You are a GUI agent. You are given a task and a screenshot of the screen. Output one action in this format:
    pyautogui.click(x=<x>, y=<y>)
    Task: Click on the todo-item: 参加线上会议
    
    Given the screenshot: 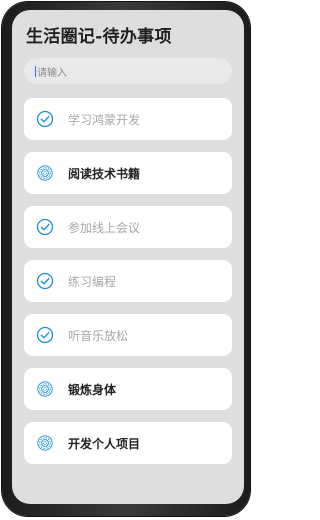 What is the action you would take?
    pyautogui.click(x=128, y=227)
    